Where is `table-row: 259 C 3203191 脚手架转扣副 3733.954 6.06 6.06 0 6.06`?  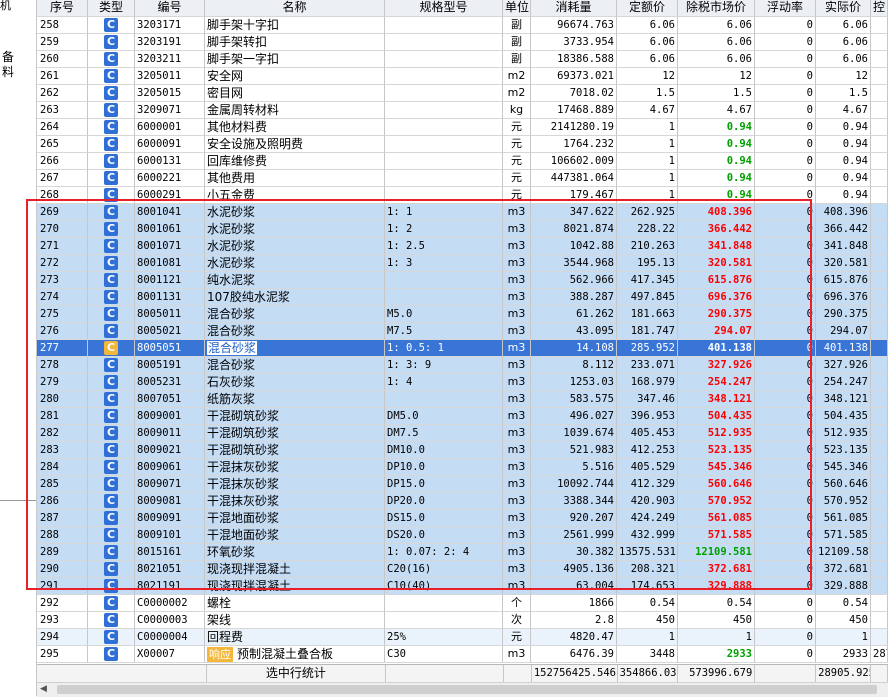 table-row: 259 C 3203191 脚手架转扣副 3733.954 6.06 6.06 0 6.06 is located at coordinates (462, 42).